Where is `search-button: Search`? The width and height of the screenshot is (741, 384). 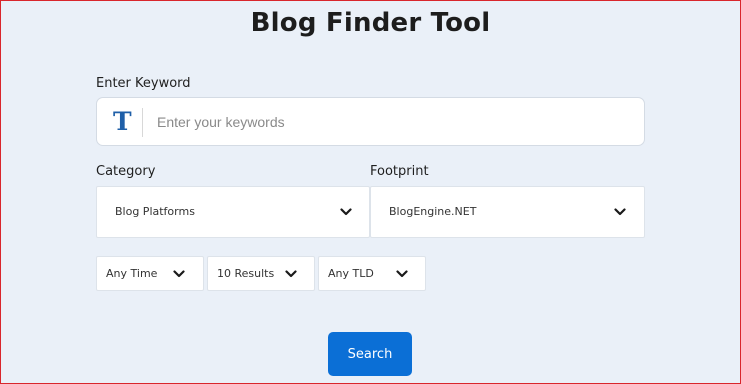 search-button: Search is located at coordinates (370, 354).